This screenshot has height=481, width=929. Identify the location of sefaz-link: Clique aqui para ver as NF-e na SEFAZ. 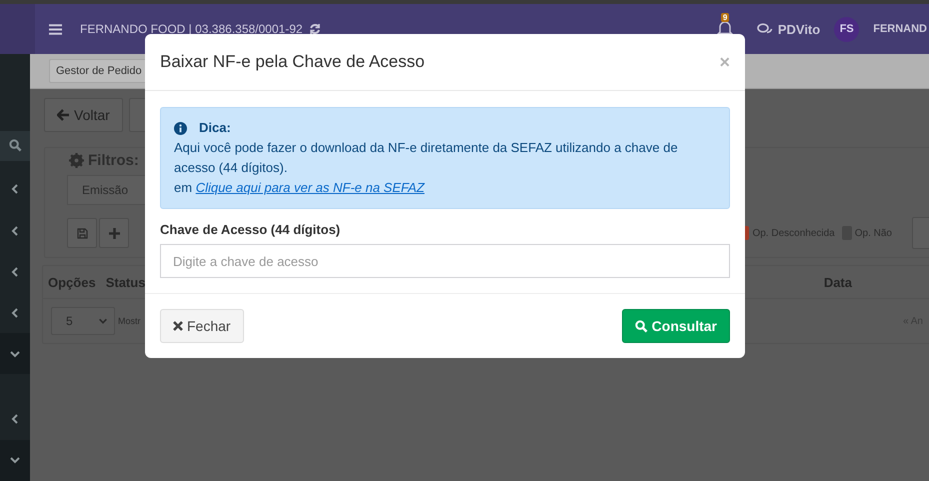
(310, 187).